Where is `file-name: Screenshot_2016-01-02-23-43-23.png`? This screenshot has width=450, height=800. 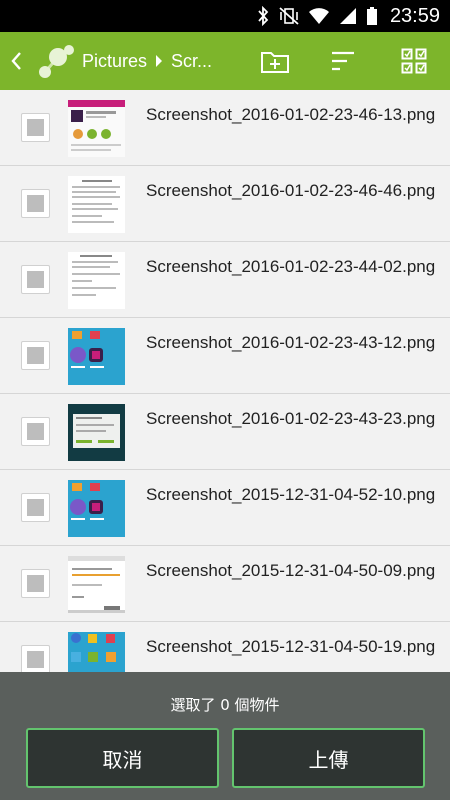 file-name: Screenshot_2016-01-02-23-43-23.png is located at coordinates (291, 418).